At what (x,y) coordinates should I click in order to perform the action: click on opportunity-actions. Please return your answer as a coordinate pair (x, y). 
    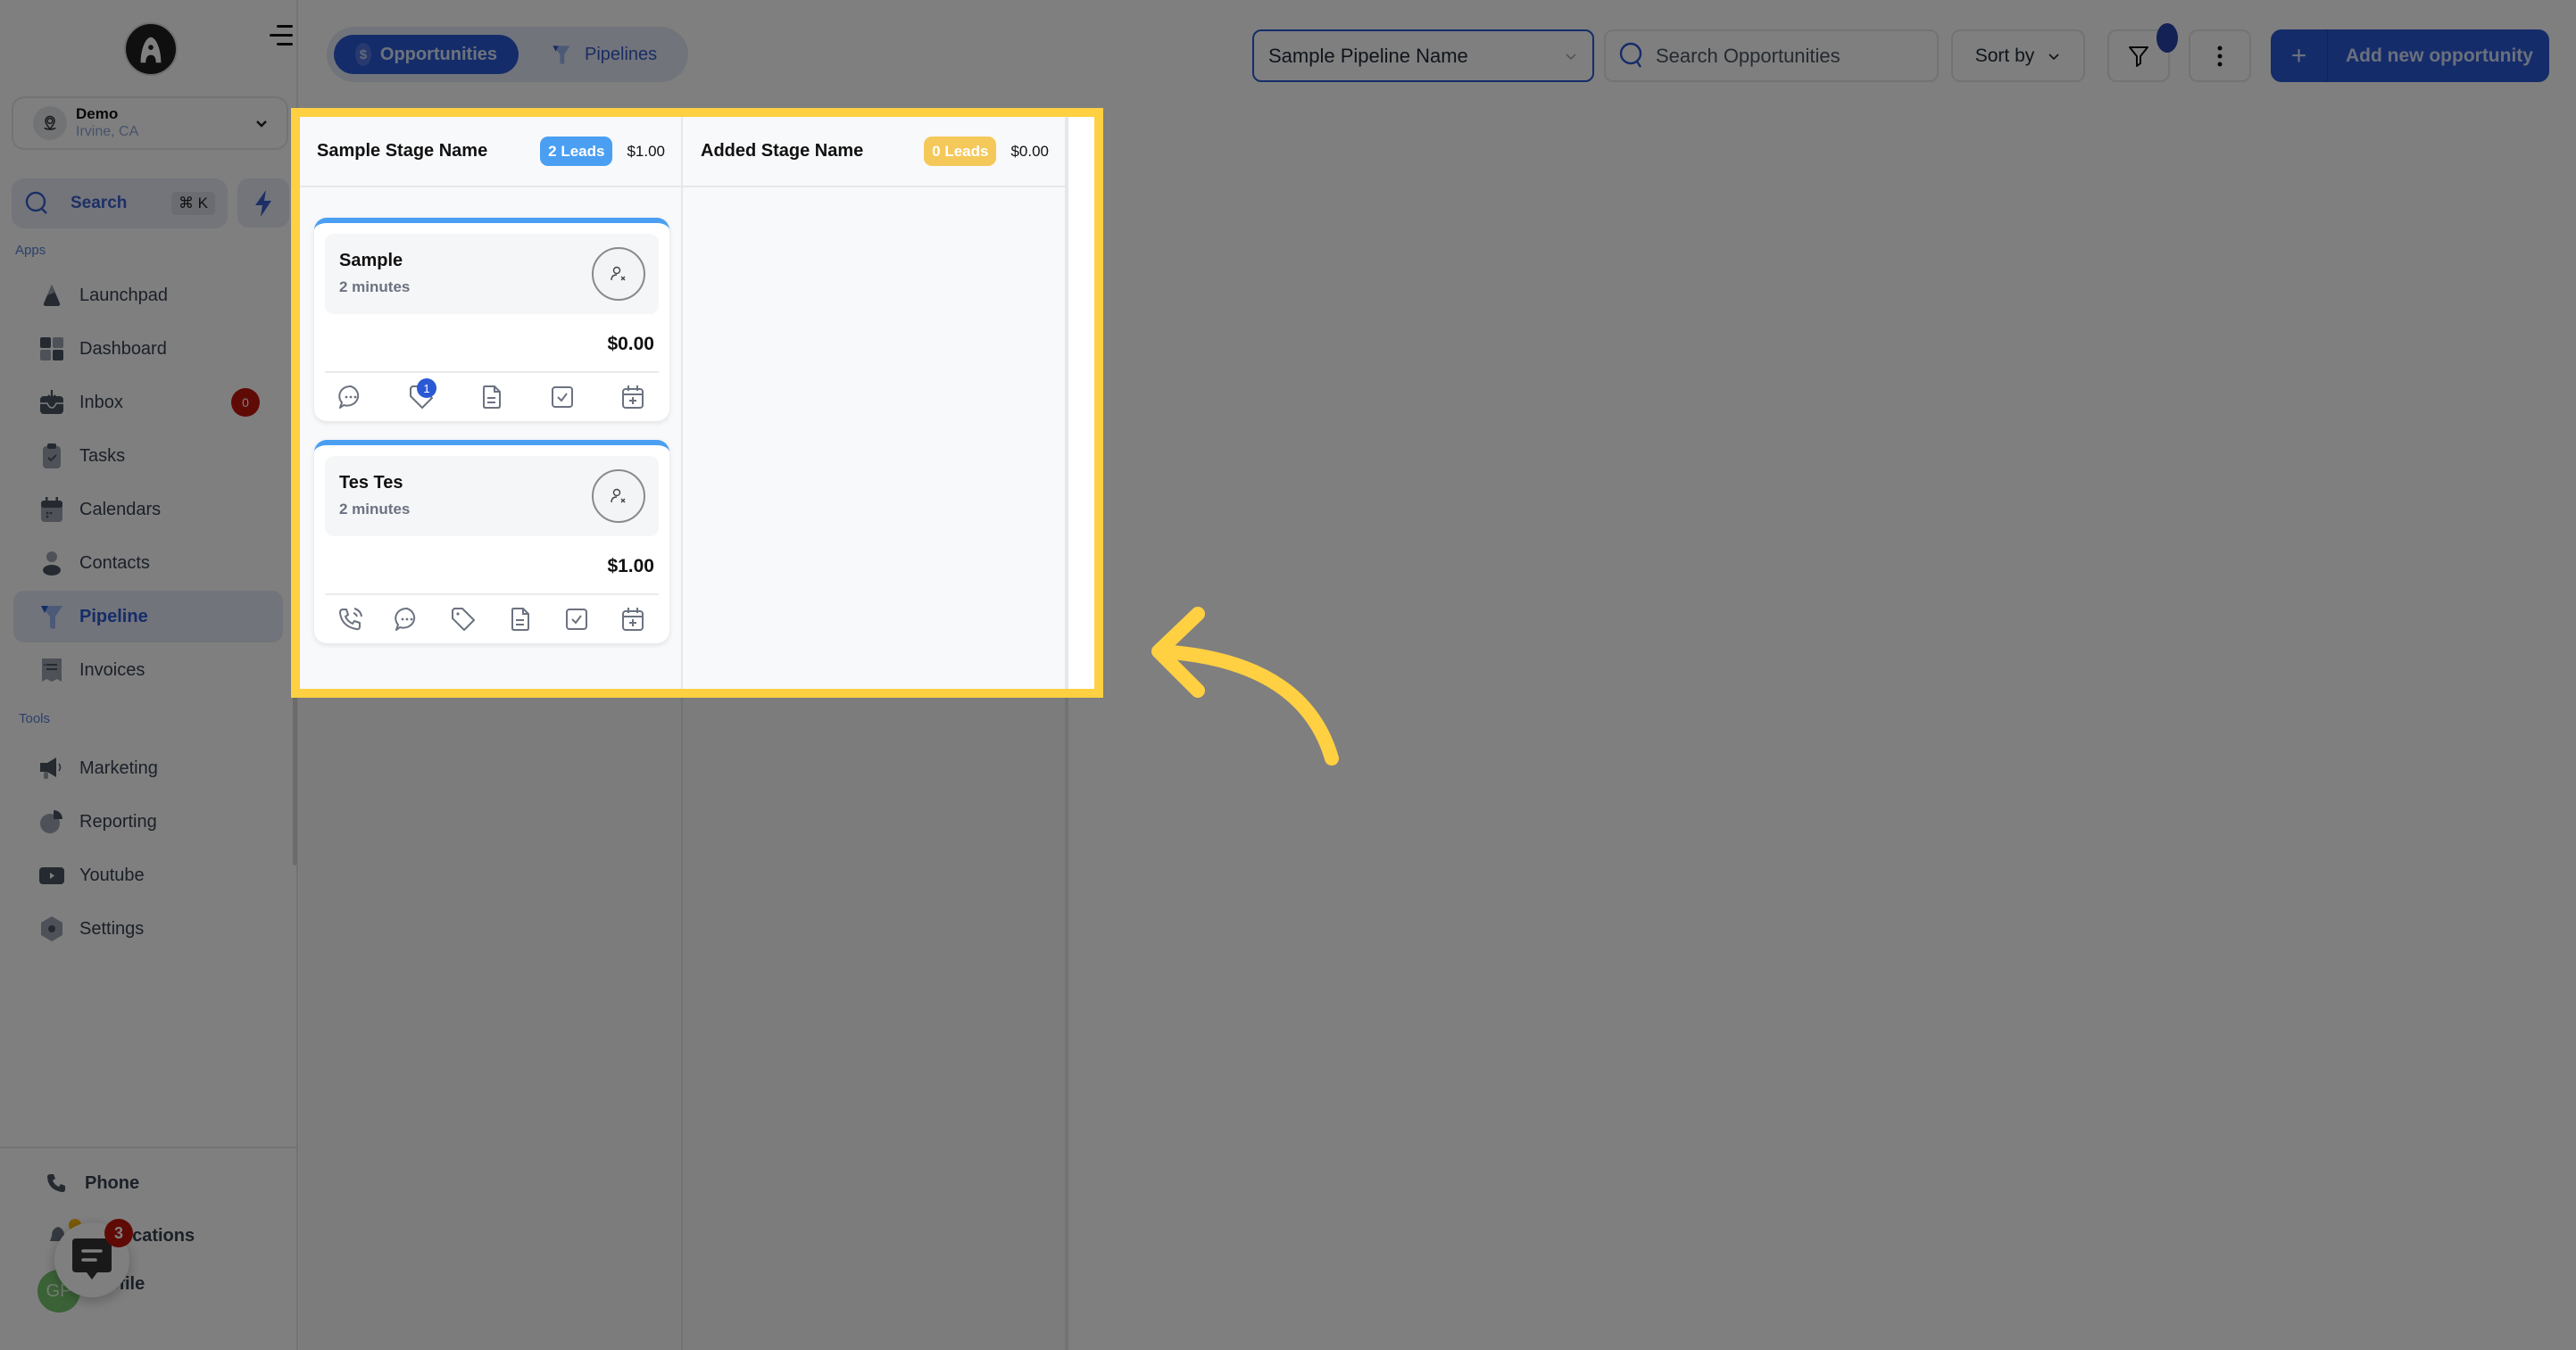
    Looking at the image, I should click on (492, 618).